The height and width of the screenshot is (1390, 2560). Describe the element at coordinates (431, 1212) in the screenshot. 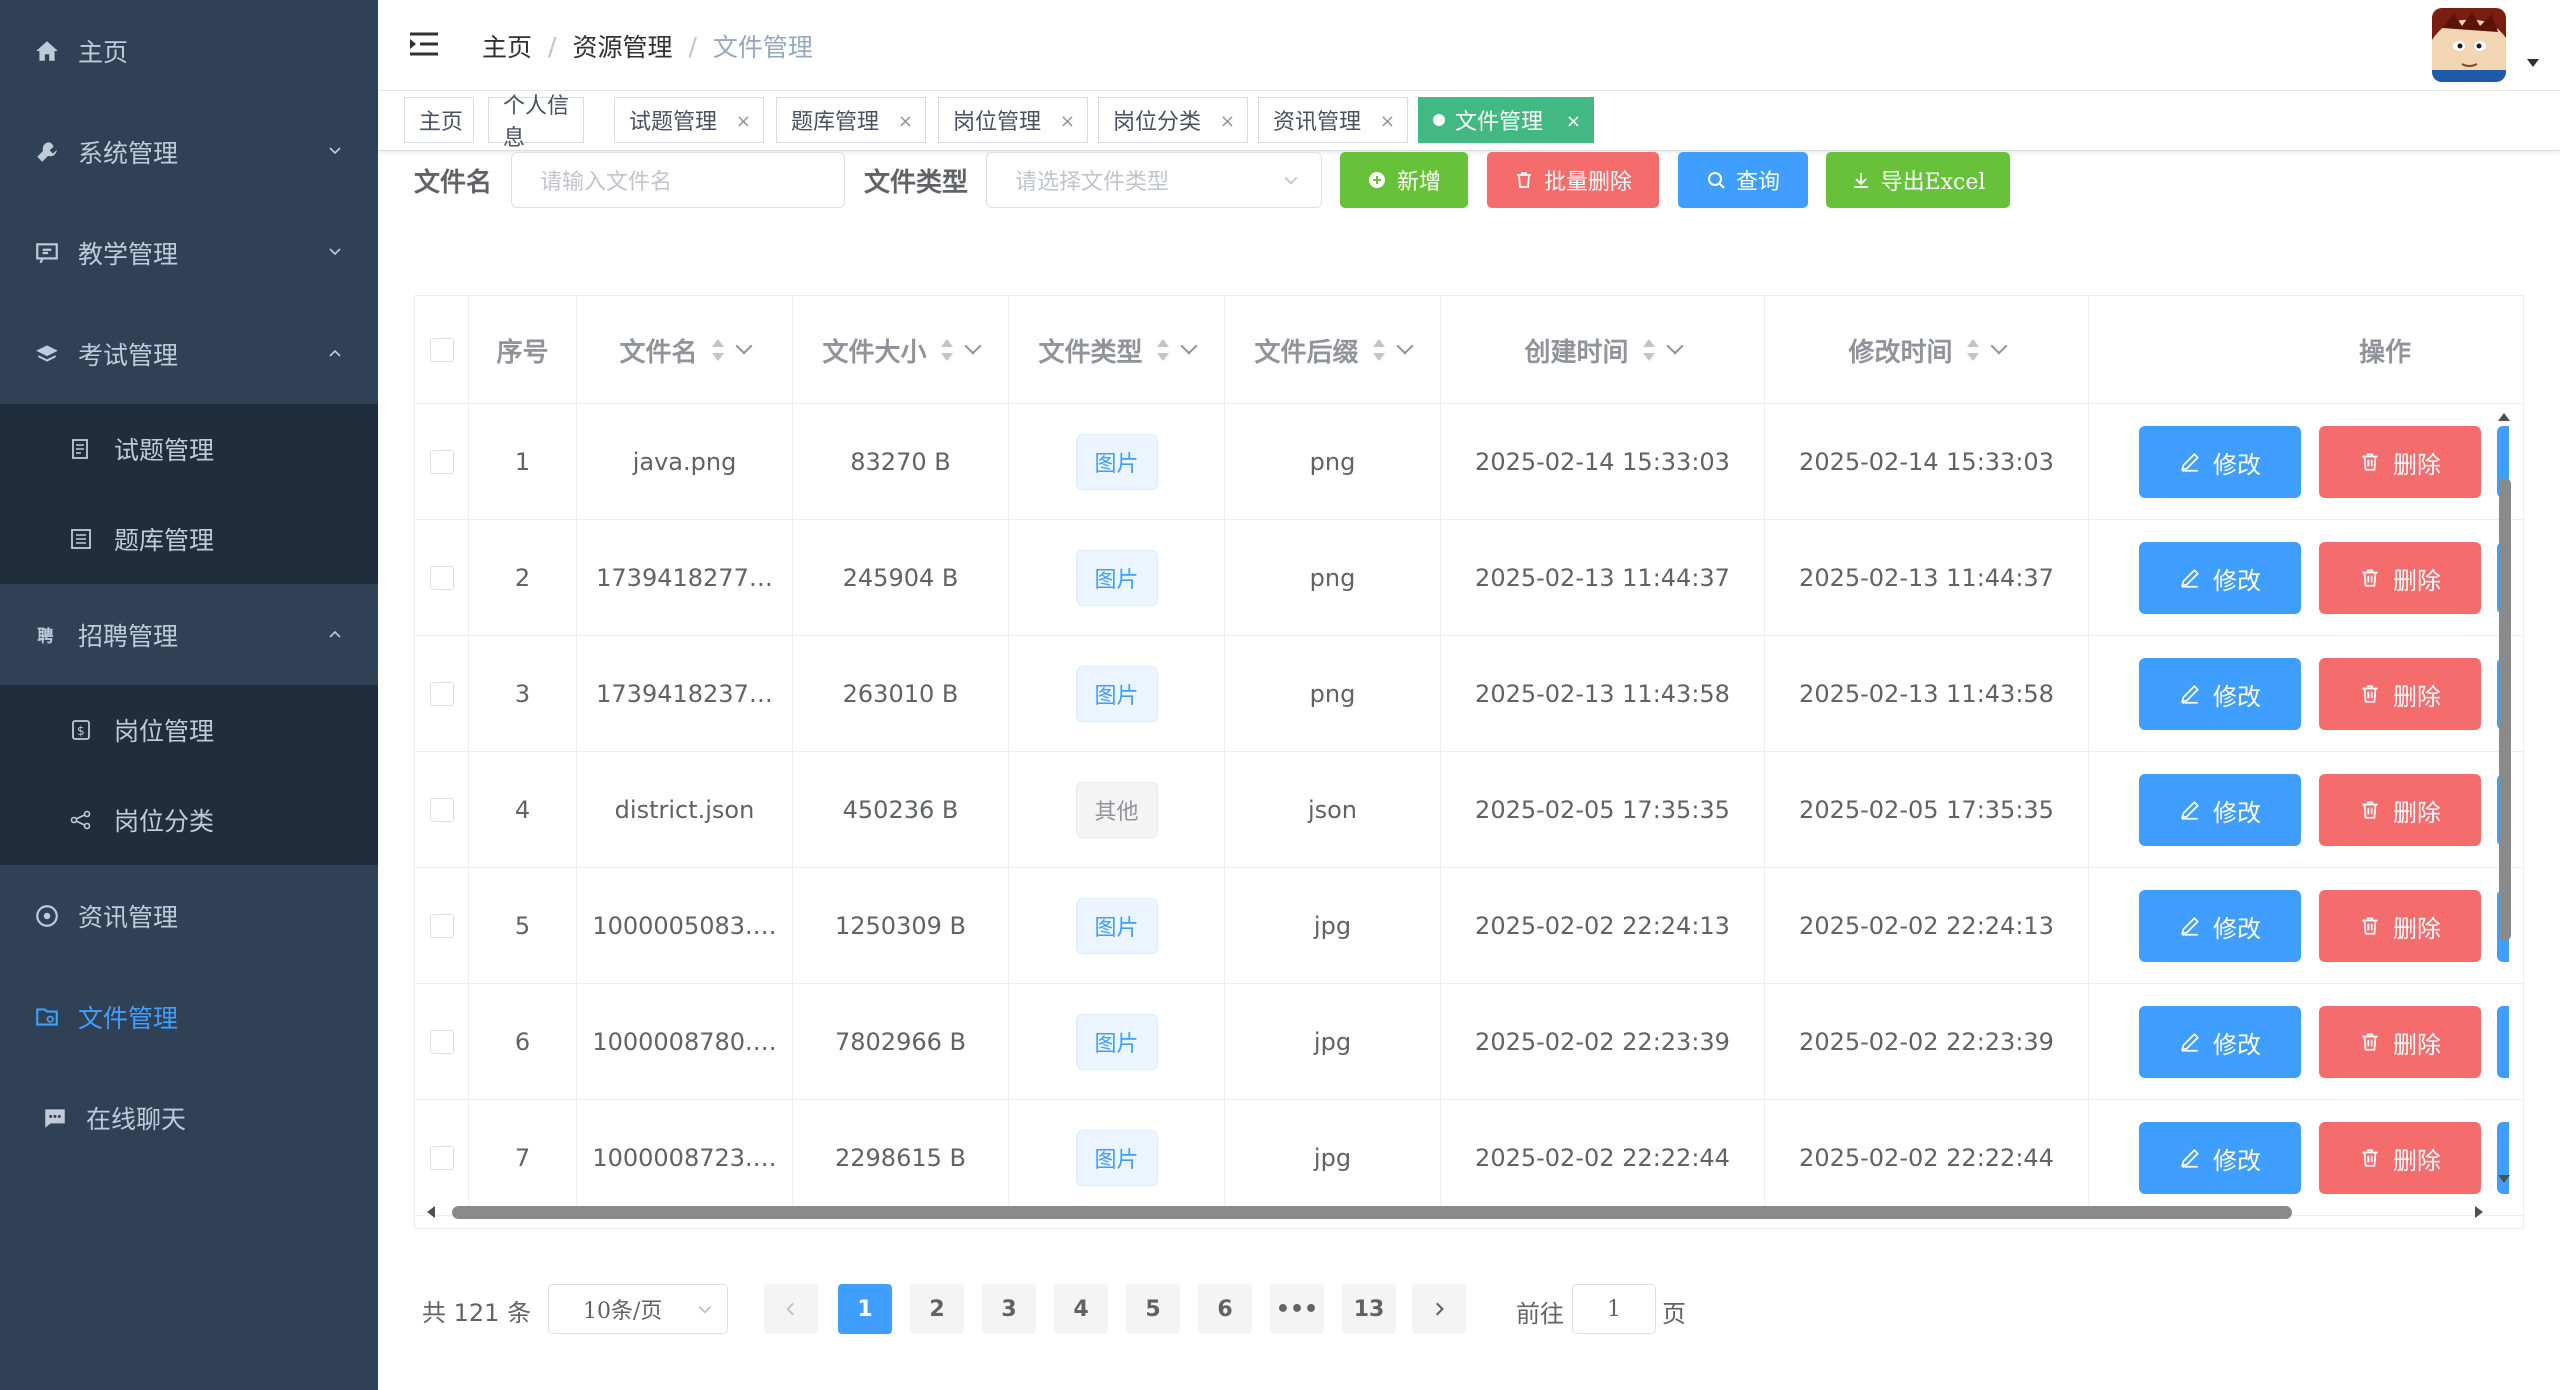

I see `scroll-left-icon` at that location.